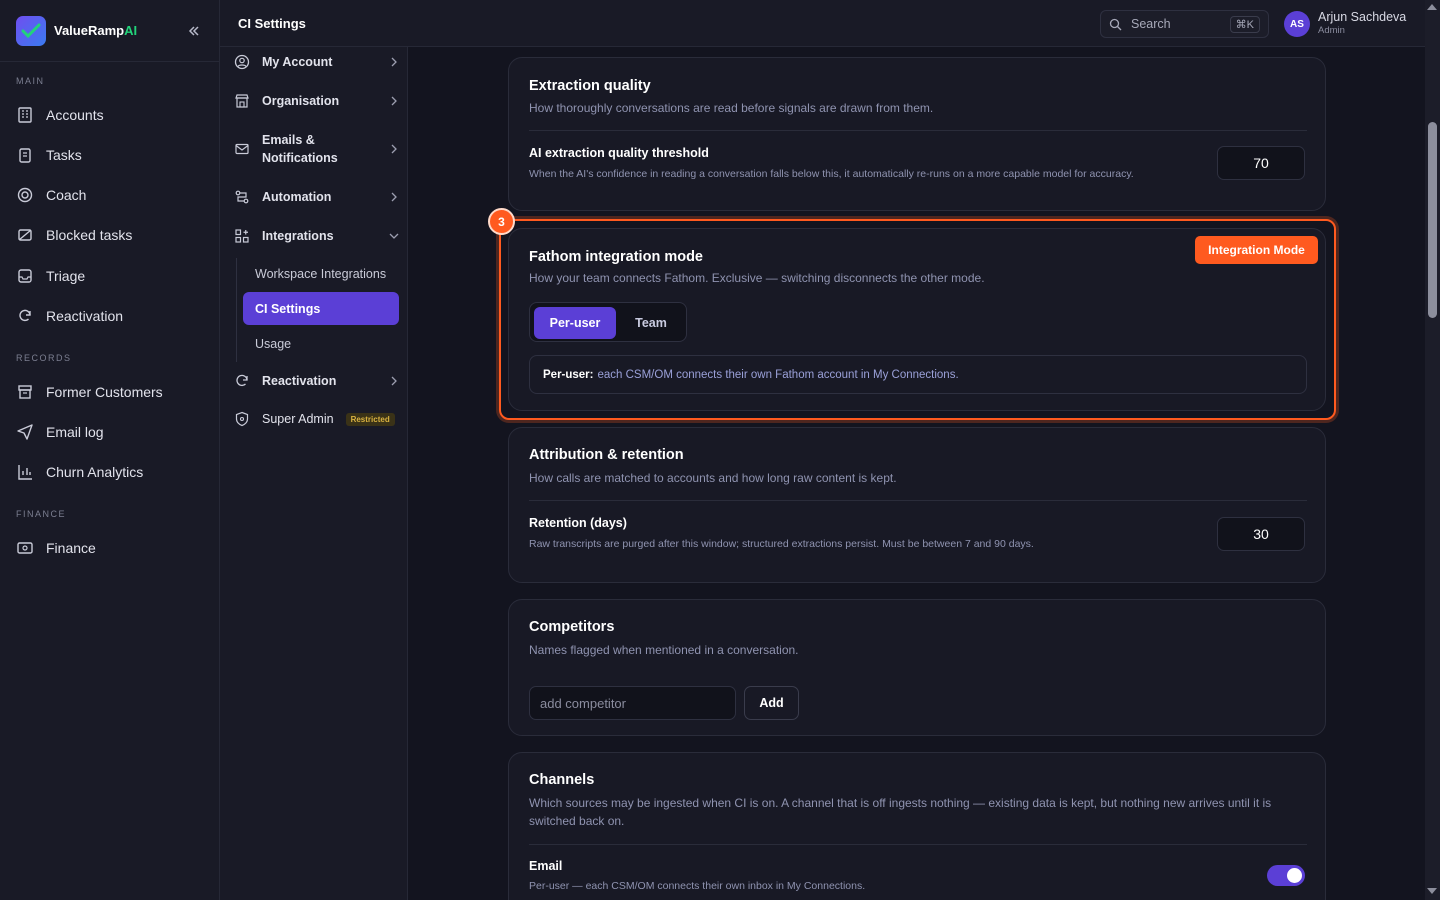 The width and height of the screenshot is (1440, 900). What do you see at coordinates (619, 153) in the screenshot?
I see `field-label: AI extraction quality threshold` at bounding box center [619, 153].